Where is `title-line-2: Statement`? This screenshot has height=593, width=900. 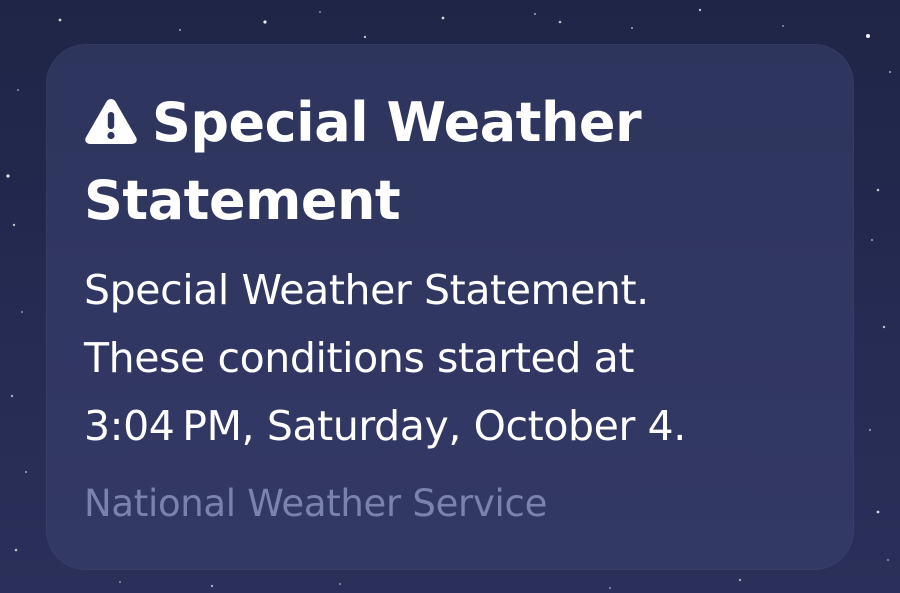 title-line-2: Statement is located at coordinates (242, 200).